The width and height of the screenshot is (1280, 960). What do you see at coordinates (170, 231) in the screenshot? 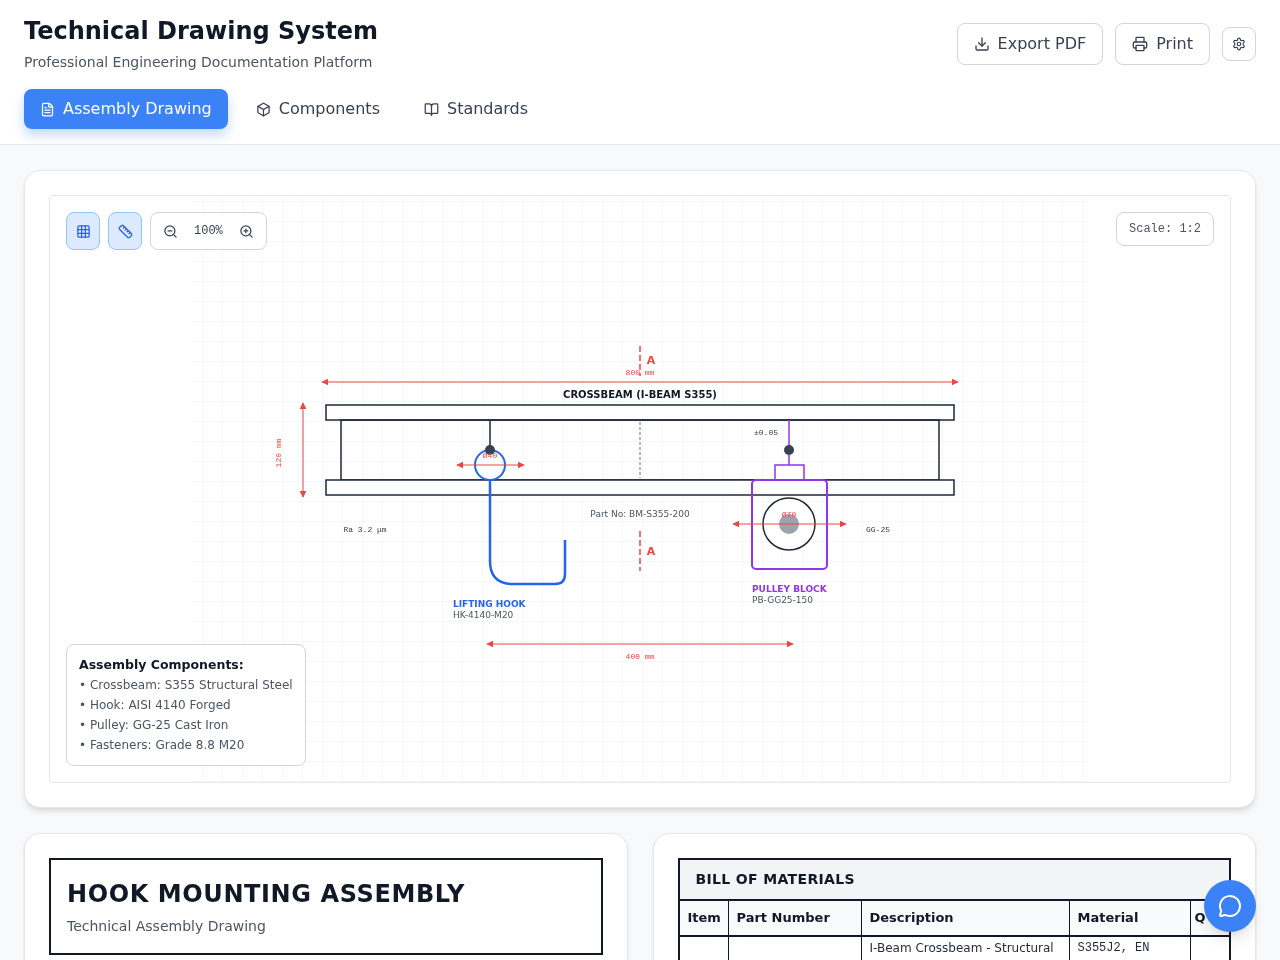
I see `zoom-out-icon` at bounding box center [170, 231].